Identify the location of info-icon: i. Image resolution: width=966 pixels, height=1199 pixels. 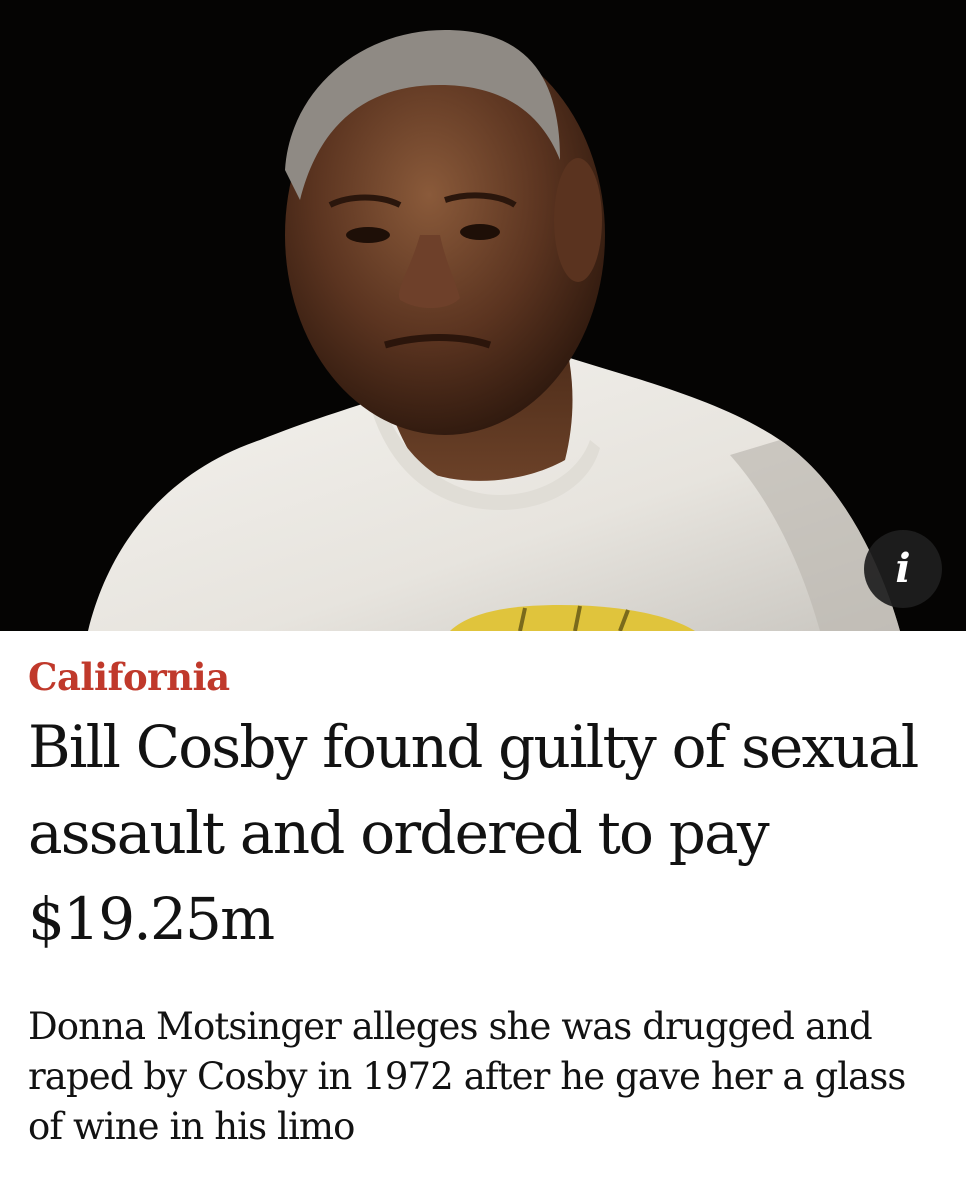
(903, 568).